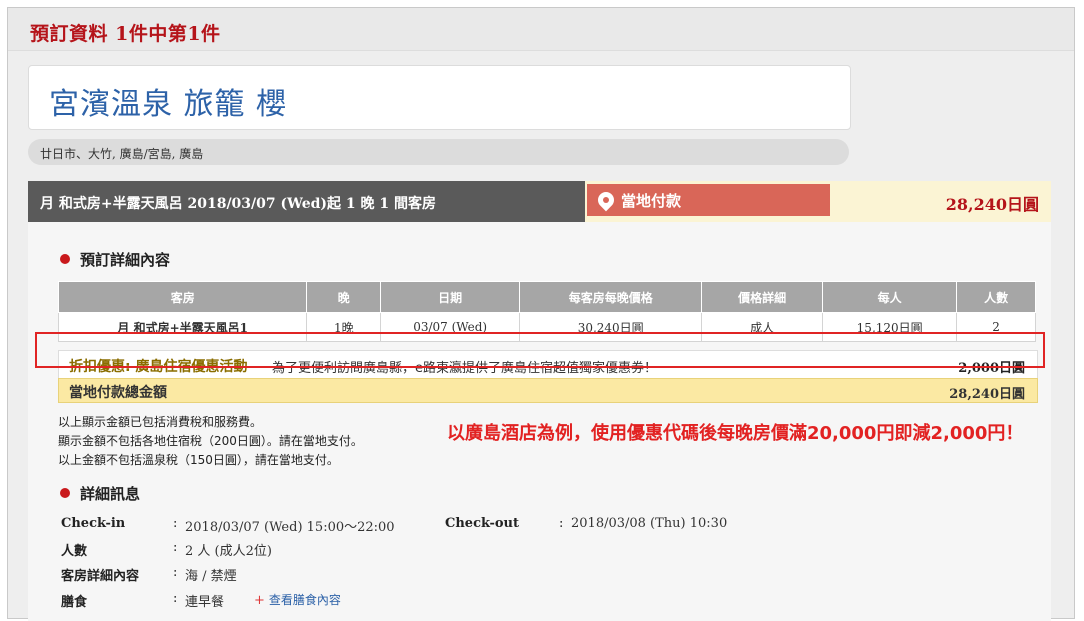 The width and height of the screenshot is (1084, 621). I want to click on location-pin-icon, so click(606, 200).